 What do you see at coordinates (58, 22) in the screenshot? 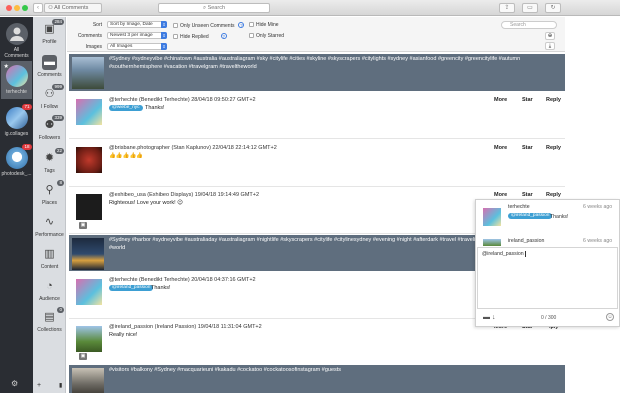
I see `count-badge: 284` at bounding box center [58, 22].